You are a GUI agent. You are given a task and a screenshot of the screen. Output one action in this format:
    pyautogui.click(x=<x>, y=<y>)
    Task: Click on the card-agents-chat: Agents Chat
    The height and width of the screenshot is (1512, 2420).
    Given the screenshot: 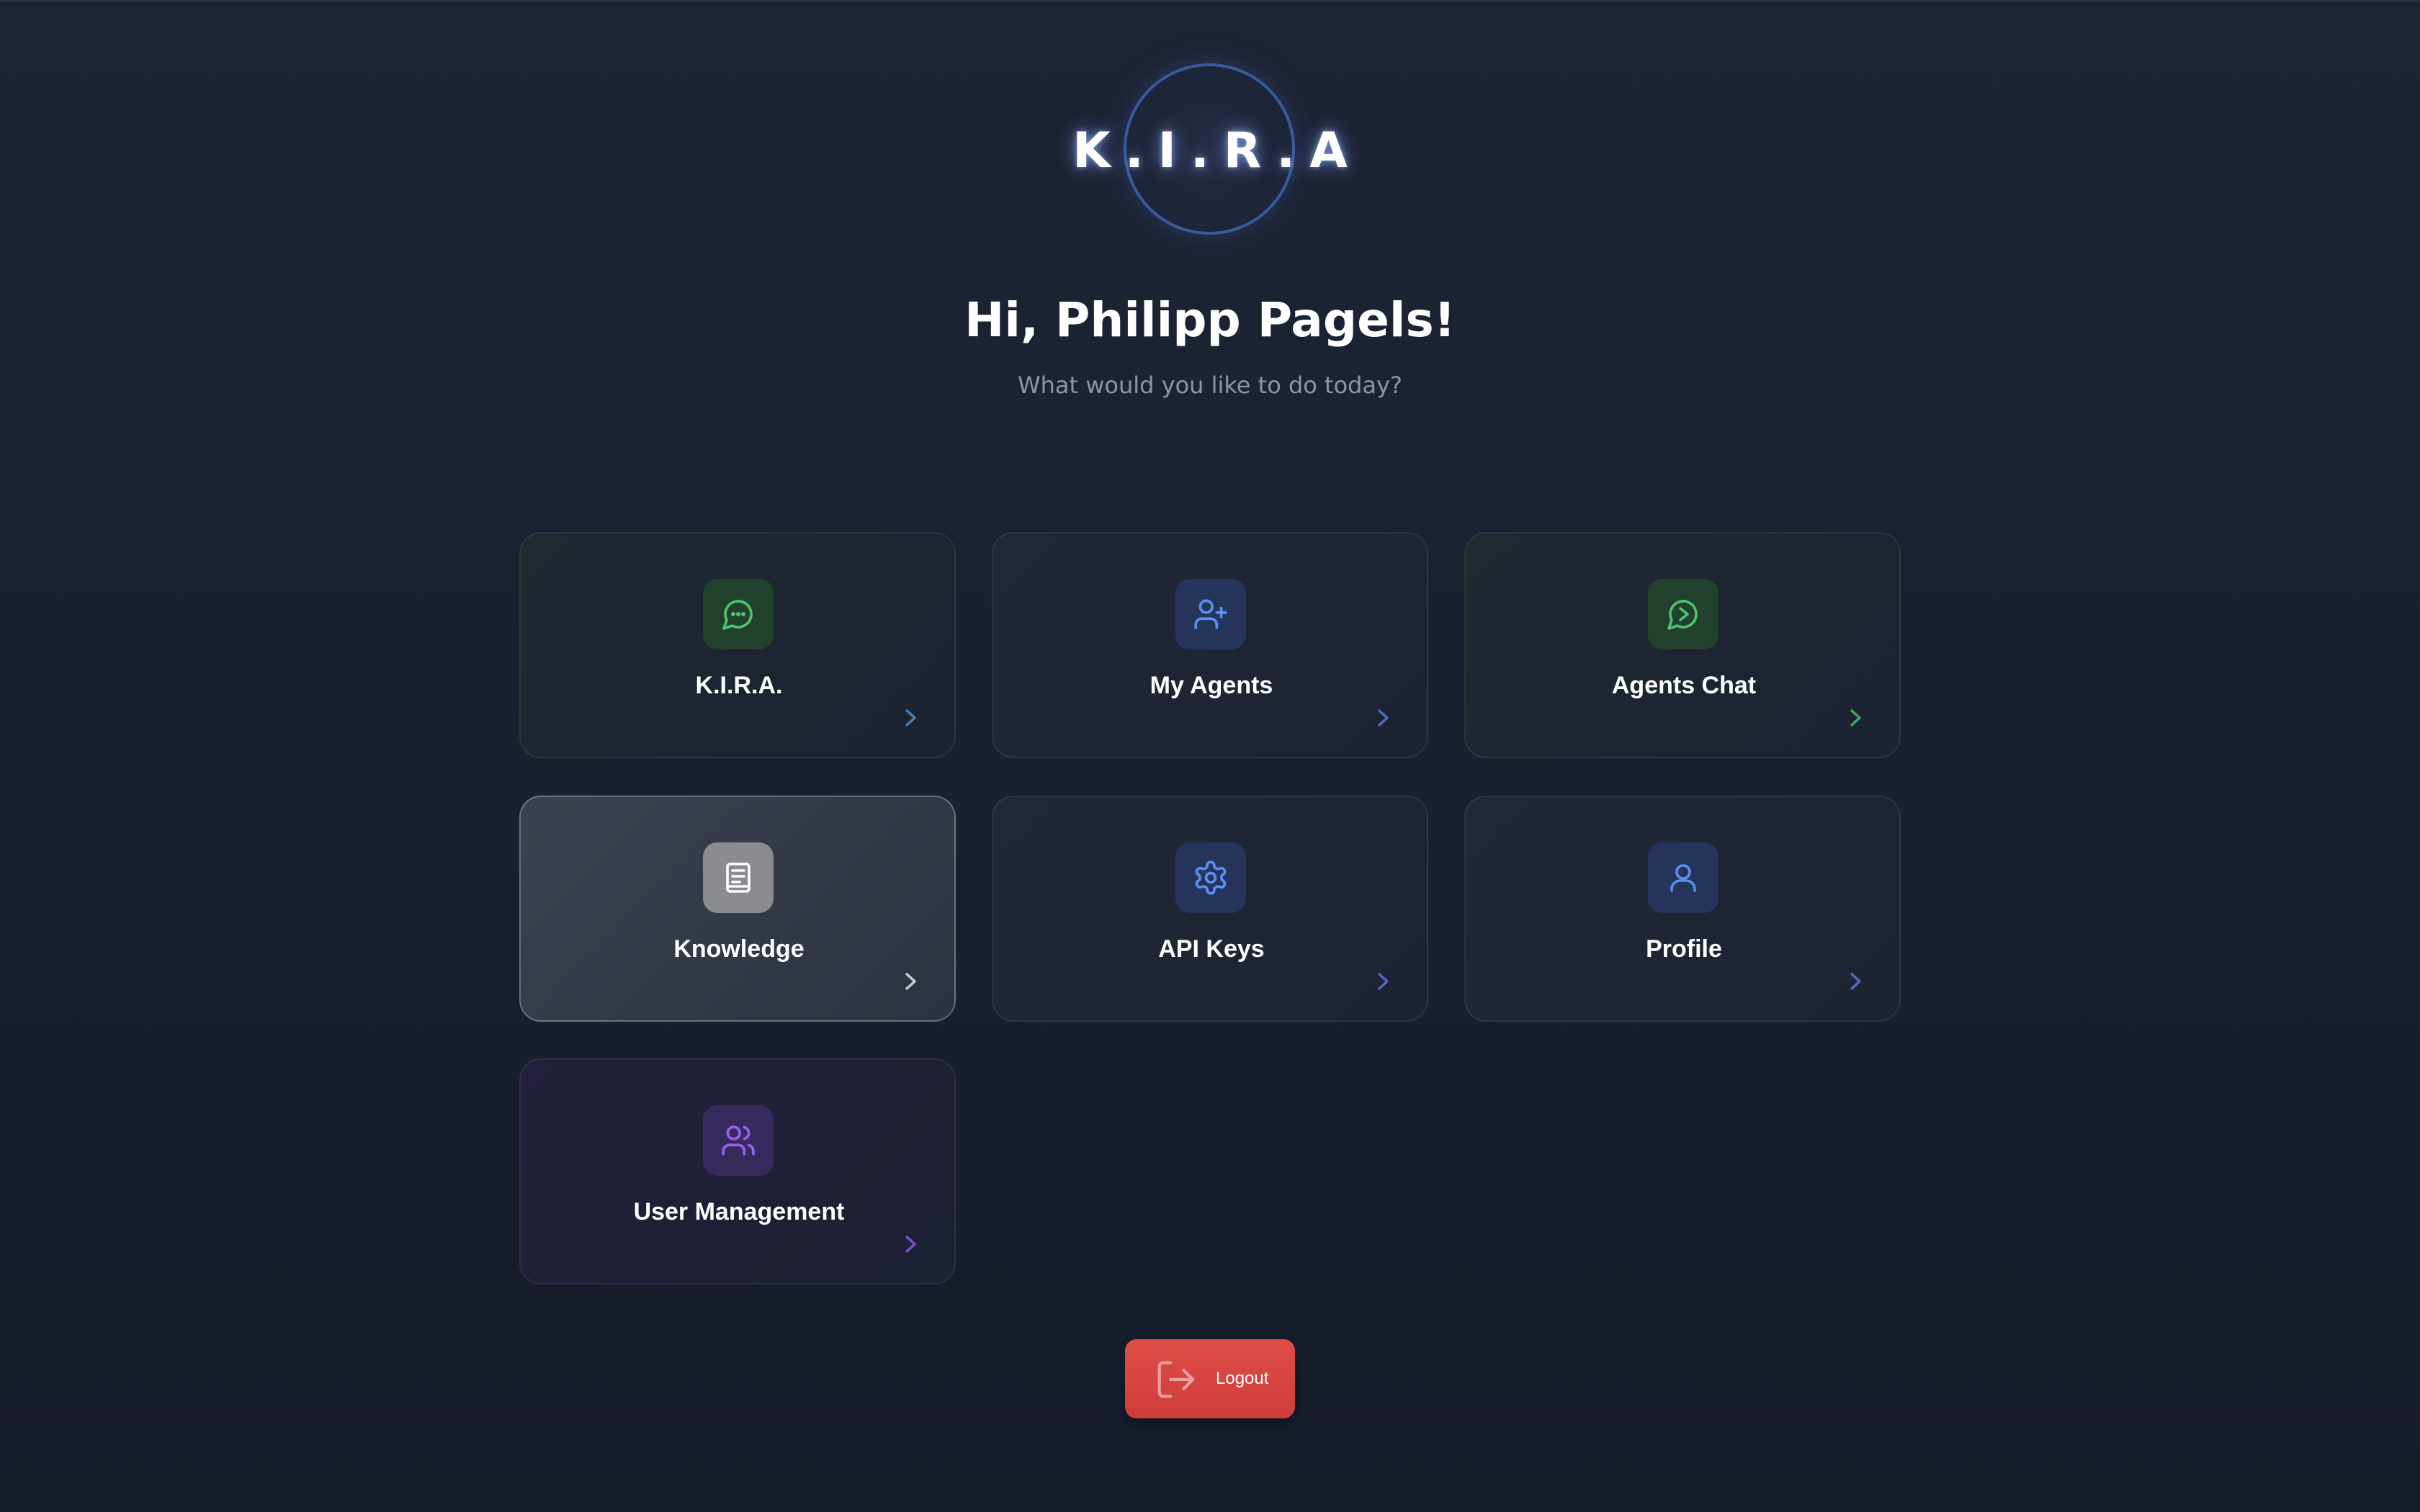 What is the action you would take?
    pyautogui.click(x=1683, y=645)
    